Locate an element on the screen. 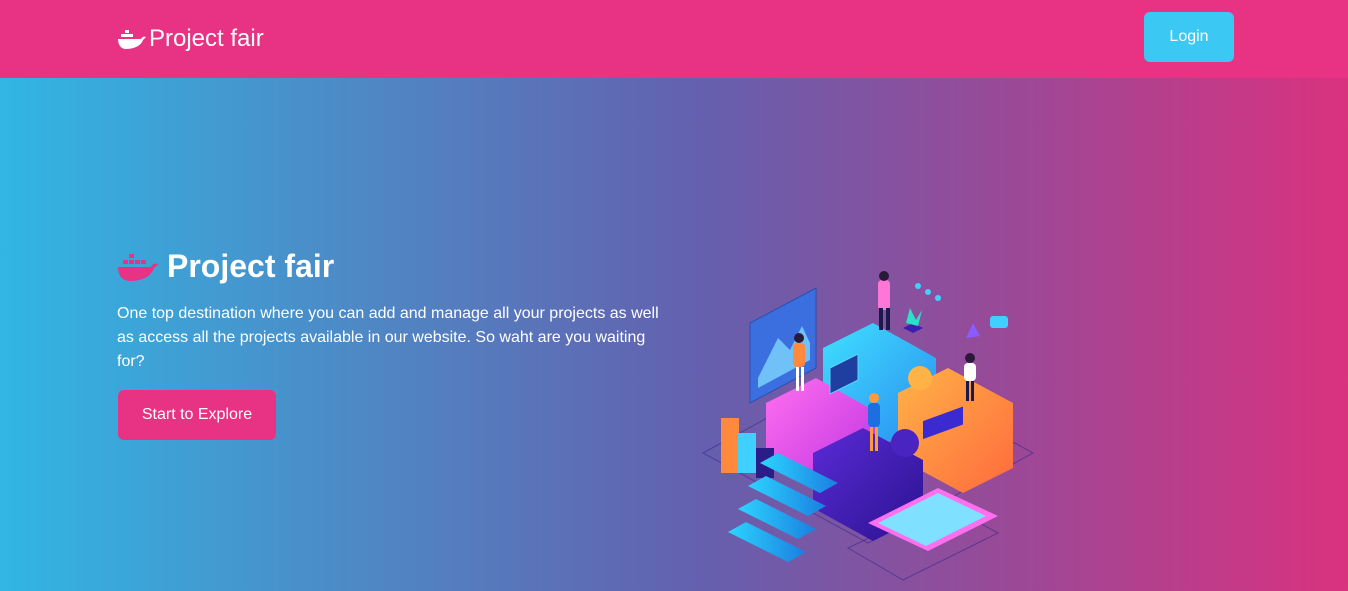 Image resolution: width=1348 pixels, height=591 pixels. navbar: Project fair Login is located at coordinates (674, 39).